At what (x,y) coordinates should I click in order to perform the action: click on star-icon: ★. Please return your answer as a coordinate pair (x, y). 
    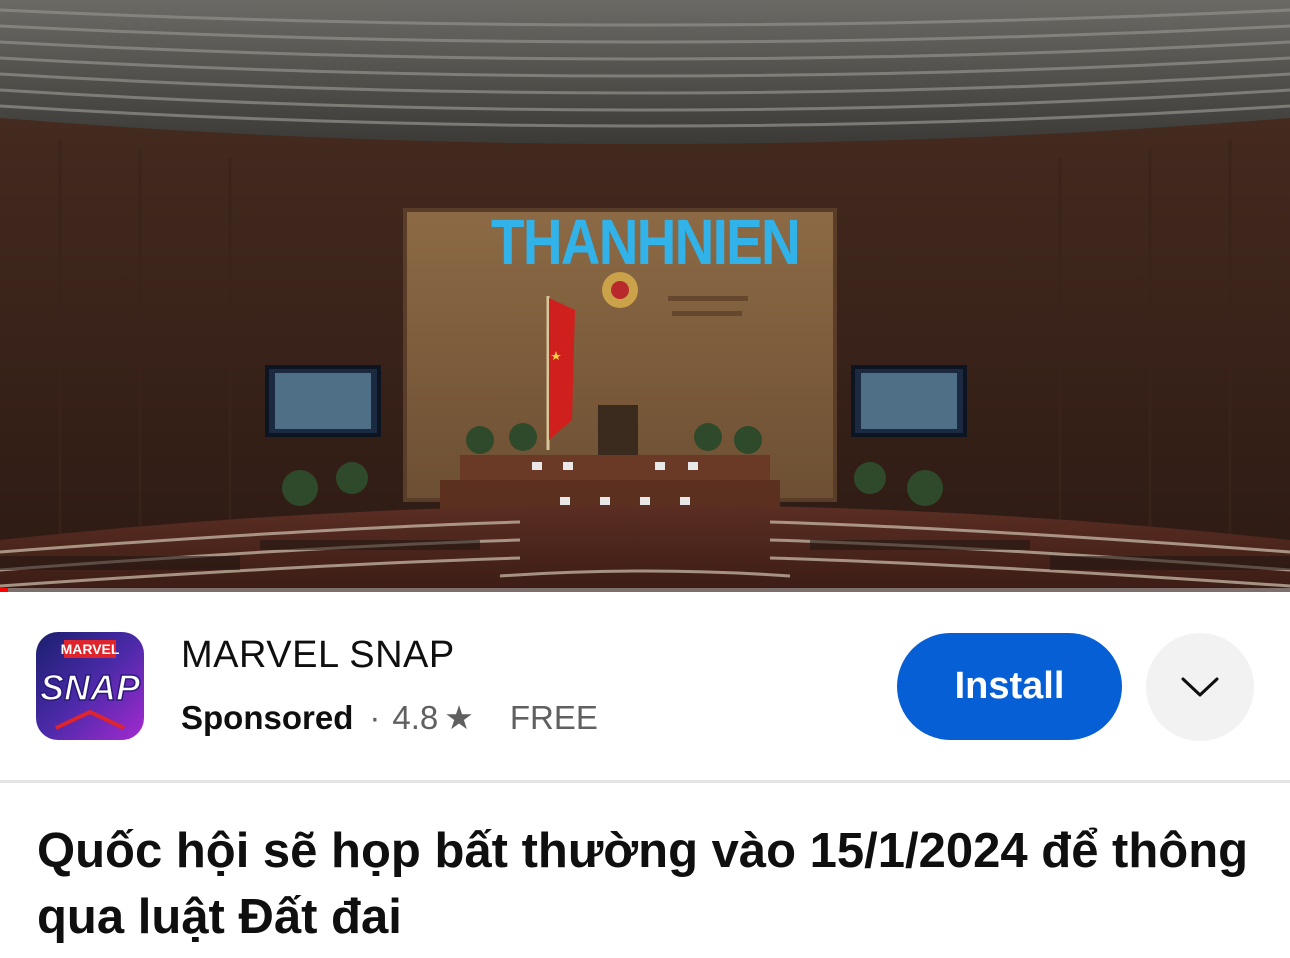
    Looking at the image, I should click on (459, 717).